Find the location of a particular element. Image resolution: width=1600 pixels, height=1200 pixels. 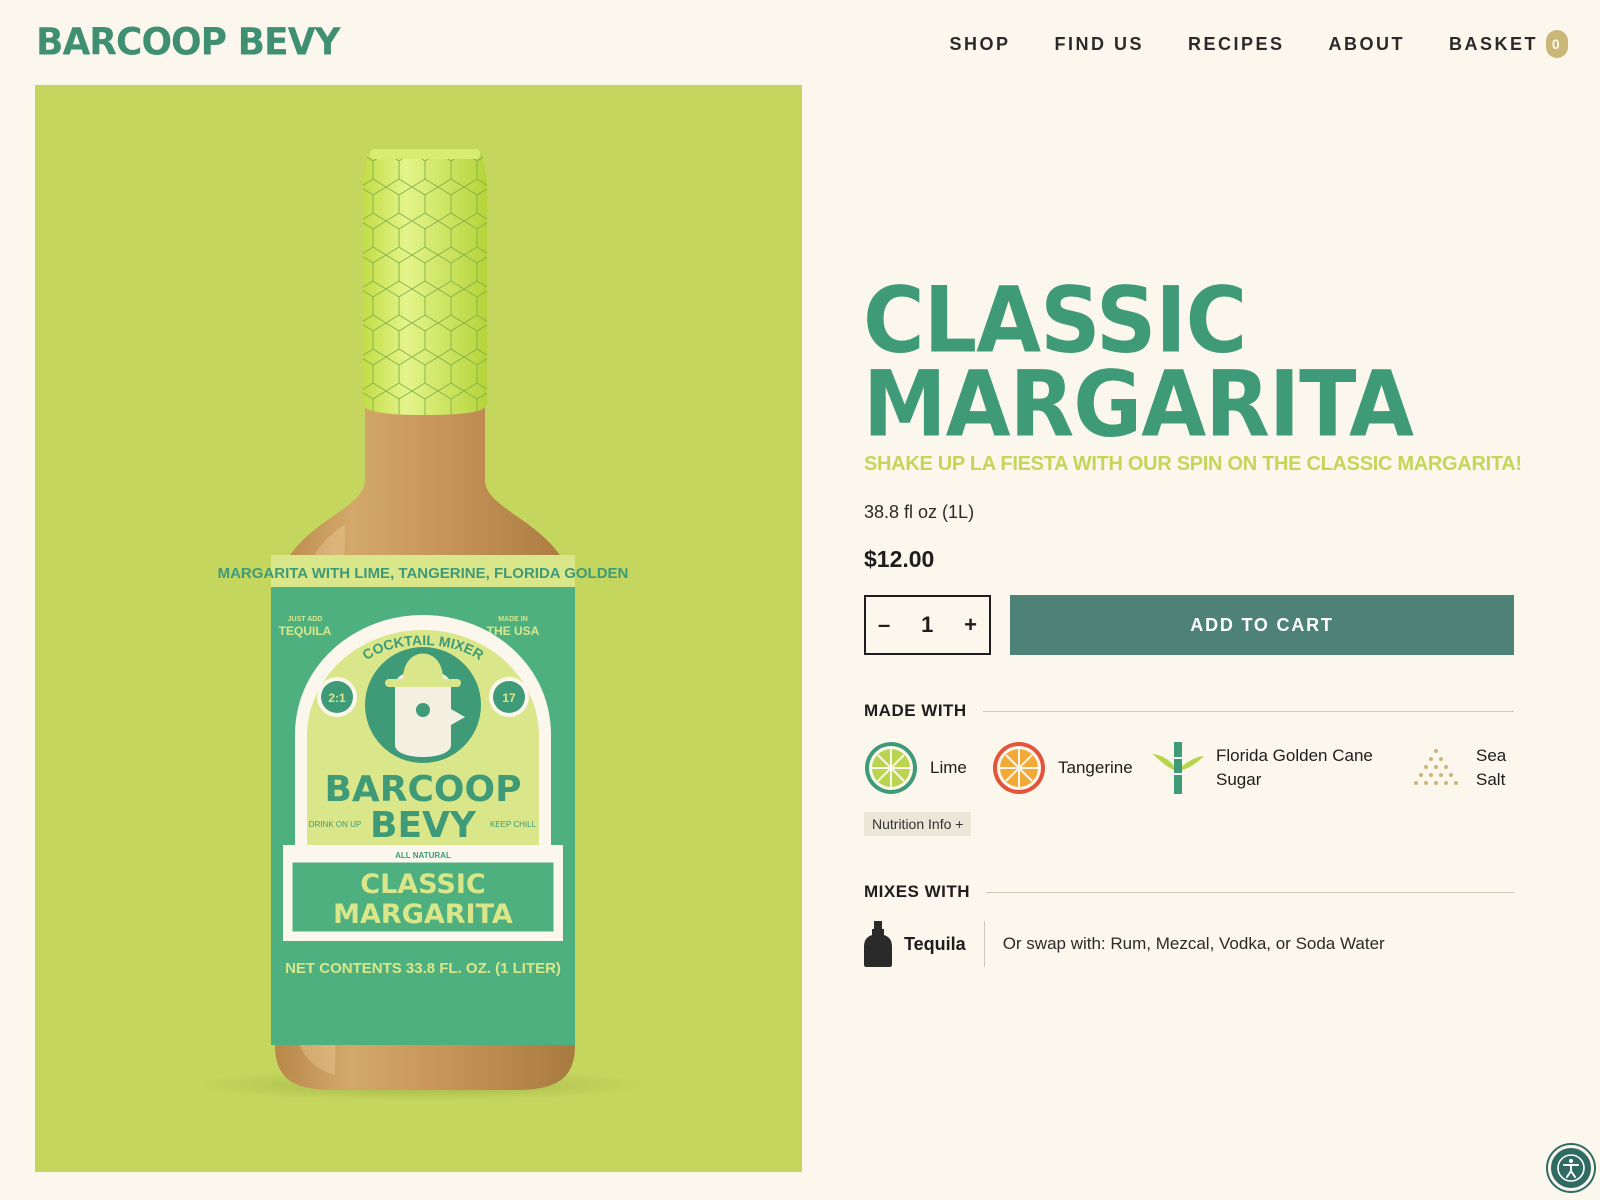

qty-decrease-button: – is located at coordinates (884, 625).